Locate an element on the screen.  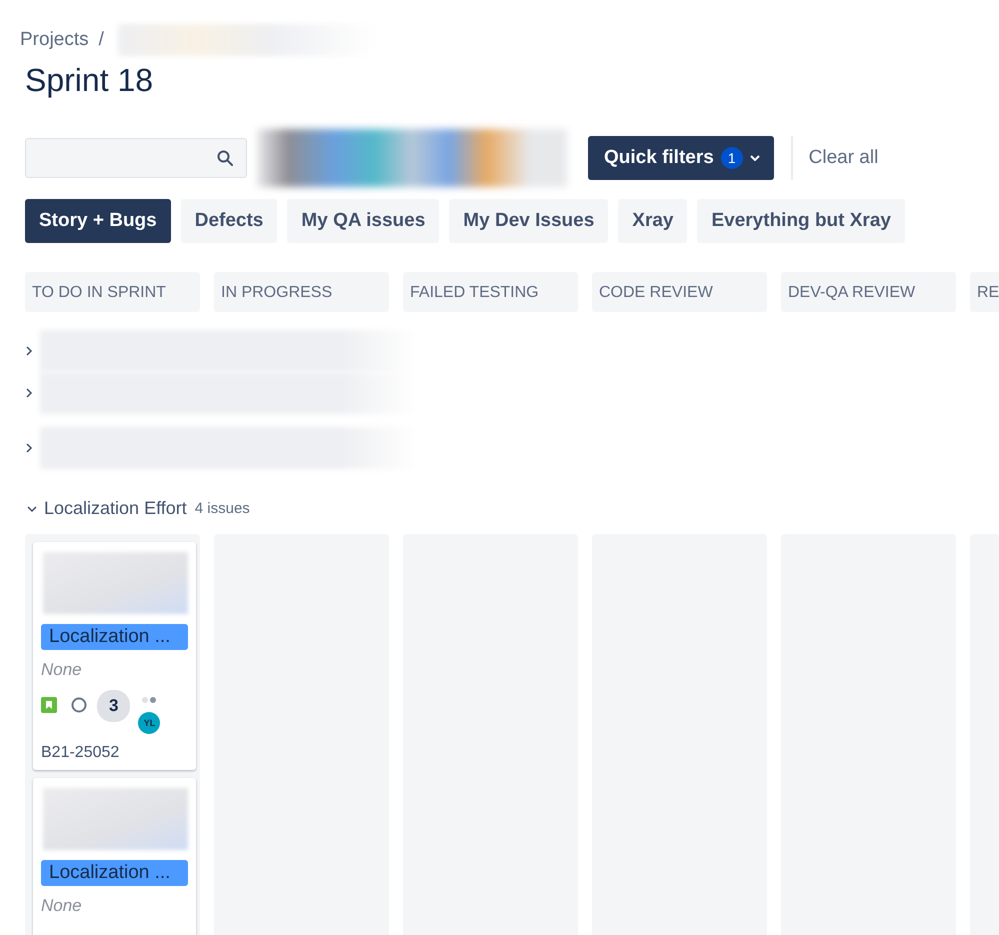
filter-chip: Xray is located at coordinates (653, 221).